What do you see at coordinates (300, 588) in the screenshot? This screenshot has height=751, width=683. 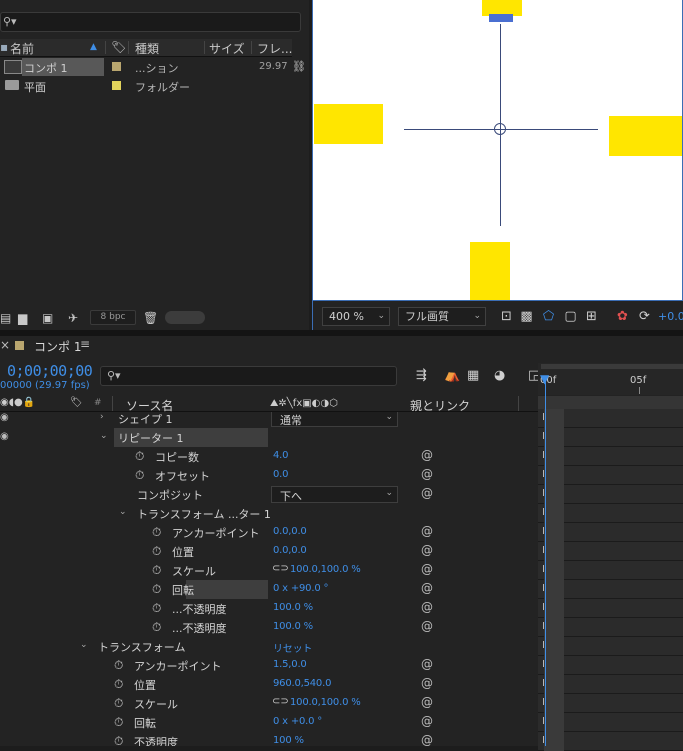 I see `property-value: 0 x +90.0 °` at bounding box center [300, 588].